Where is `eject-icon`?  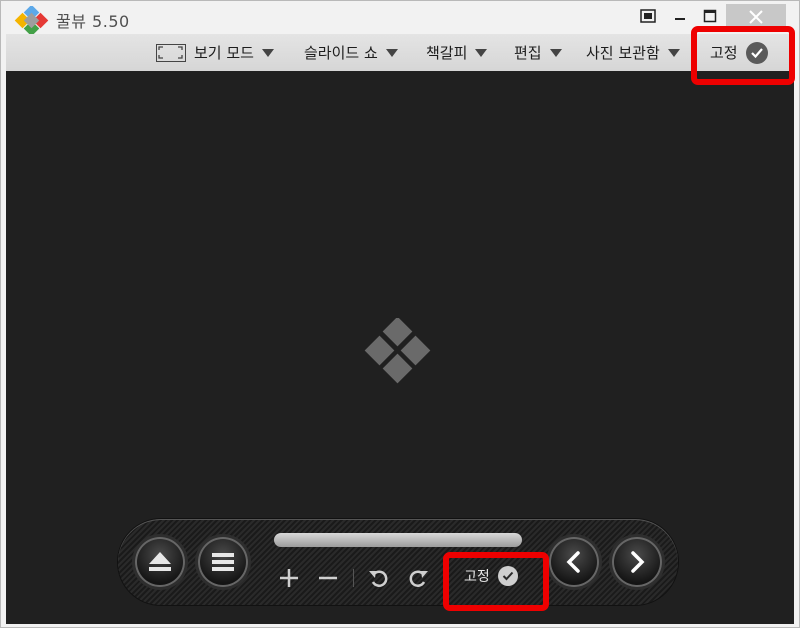
eject-icon is located at coordinates (160, 561).